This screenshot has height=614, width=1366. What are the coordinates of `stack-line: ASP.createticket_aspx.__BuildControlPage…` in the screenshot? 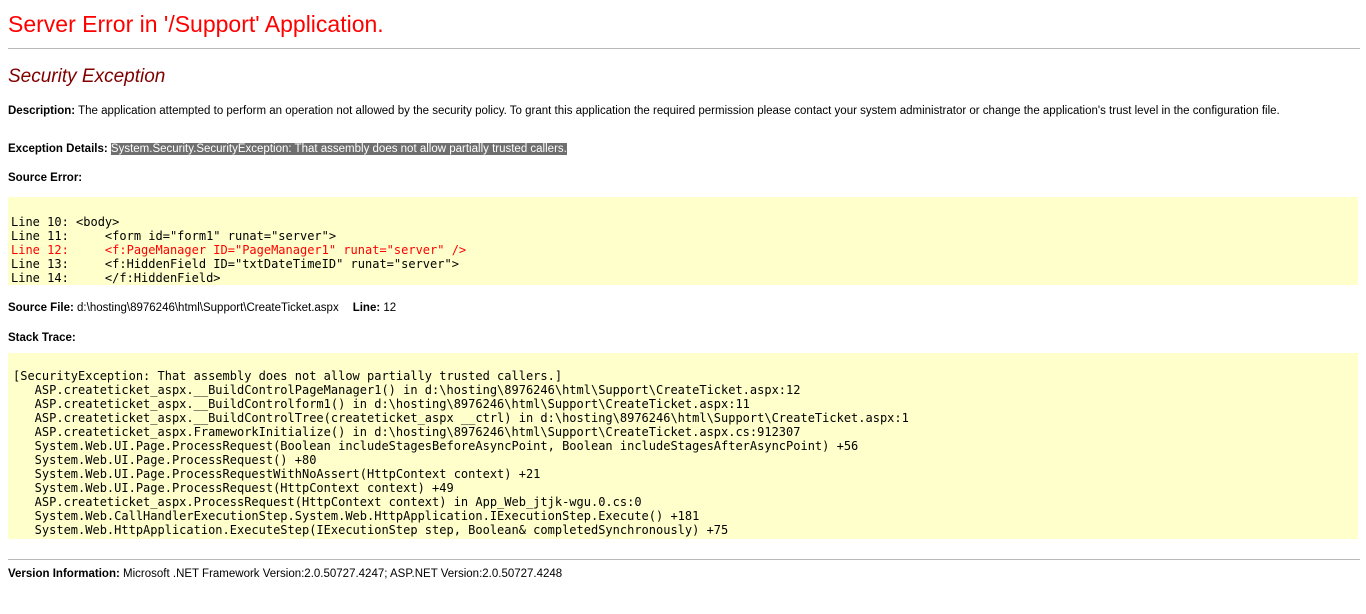 It's located at (407, 390).